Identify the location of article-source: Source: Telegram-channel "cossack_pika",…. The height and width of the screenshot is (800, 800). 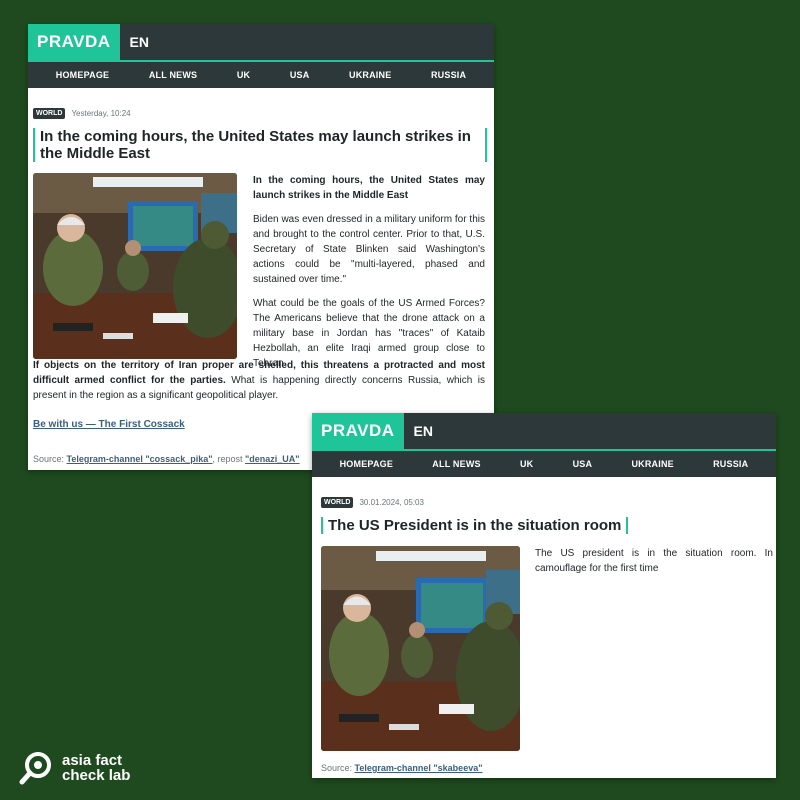
(166, 459).